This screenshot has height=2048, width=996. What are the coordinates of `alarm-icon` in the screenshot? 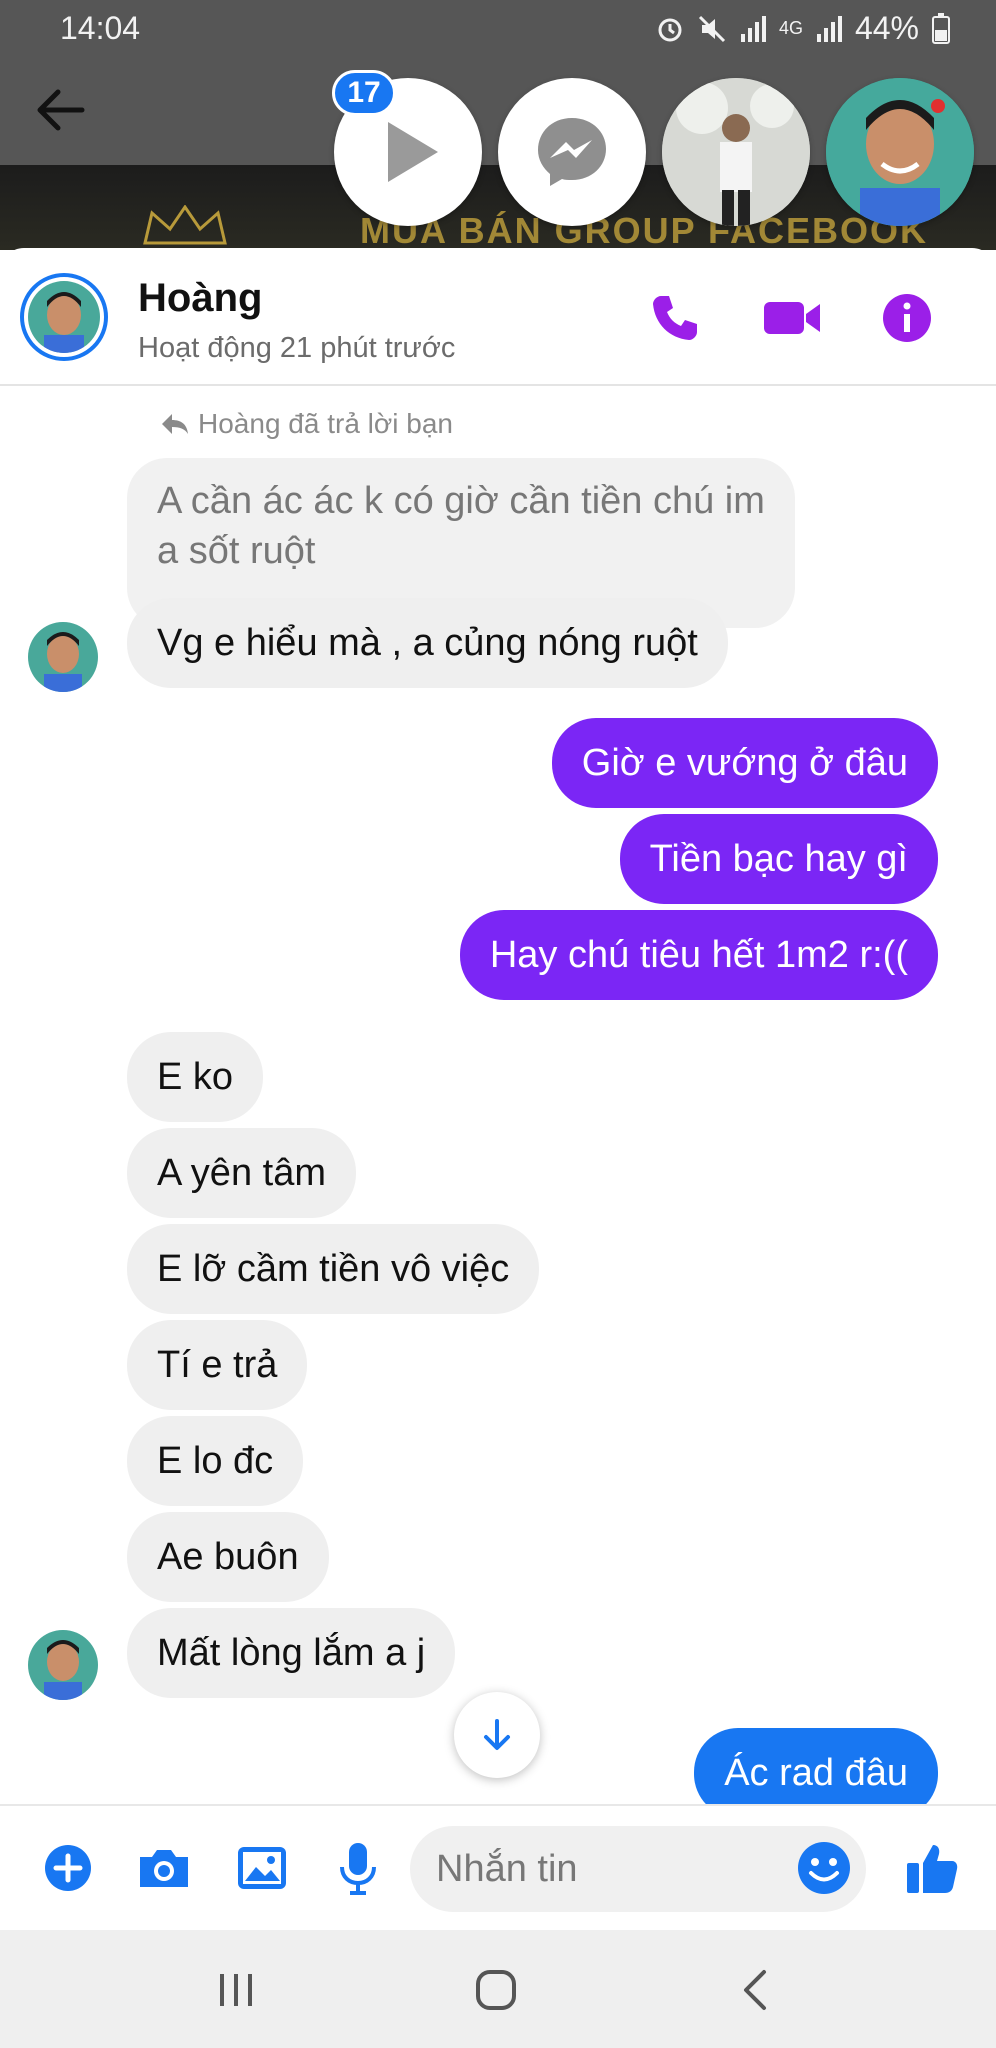 It's located at (670, 29).